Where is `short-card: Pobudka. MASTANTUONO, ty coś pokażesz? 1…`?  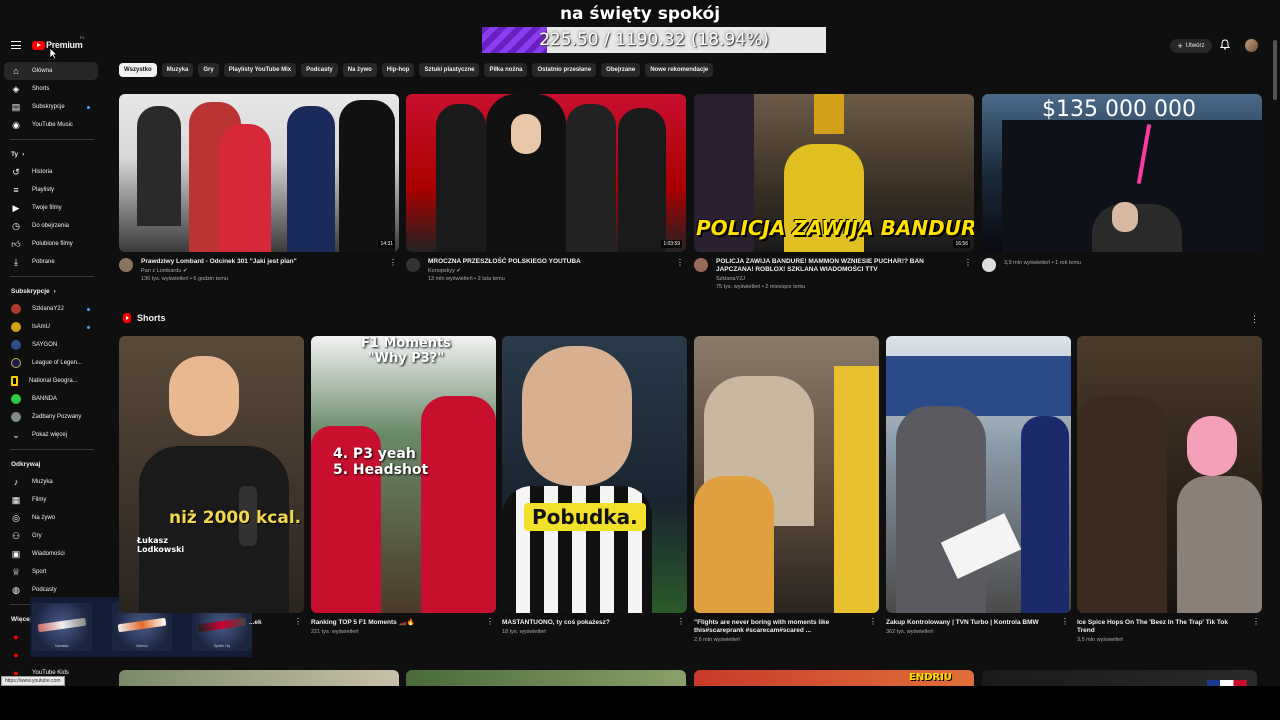
short-card: Pobudka. MASTANTUONO, ty coś pokażesz? 1… is located at coordinates (594, 485).